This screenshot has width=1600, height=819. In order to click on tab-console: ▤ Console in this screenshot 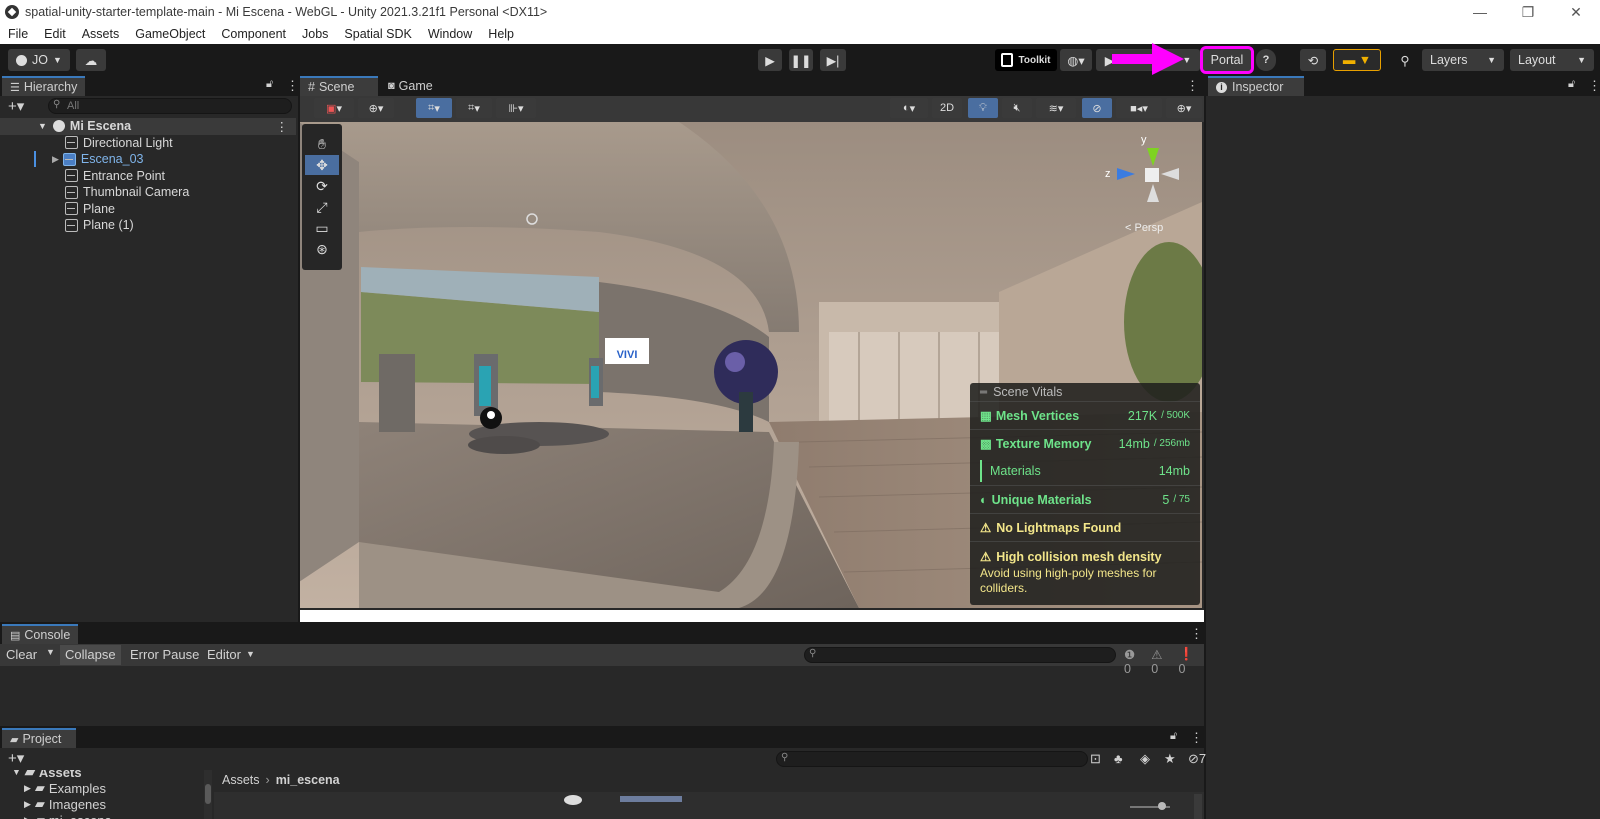, I will do `click(40, 634)`.